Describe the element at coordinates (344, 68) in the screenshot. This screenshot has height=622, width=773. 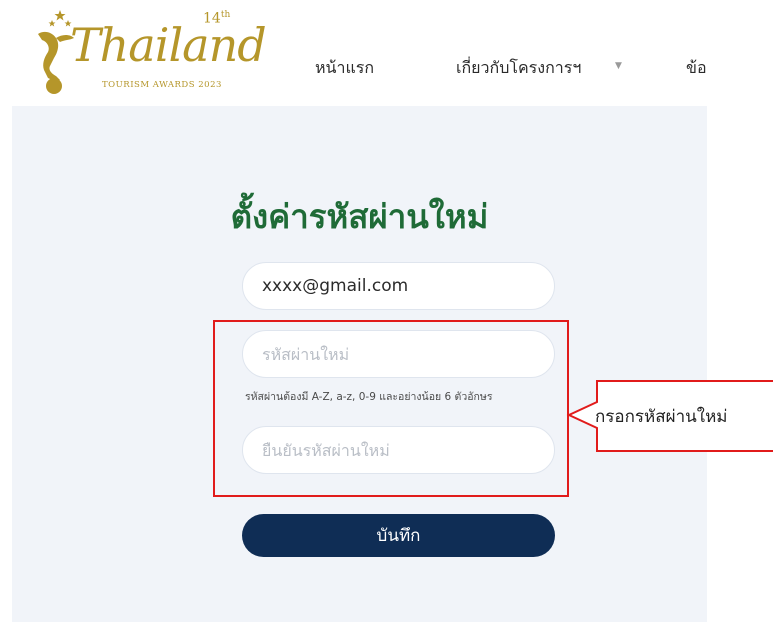
I see `nav-home-link: หน้าแรก` at that location.